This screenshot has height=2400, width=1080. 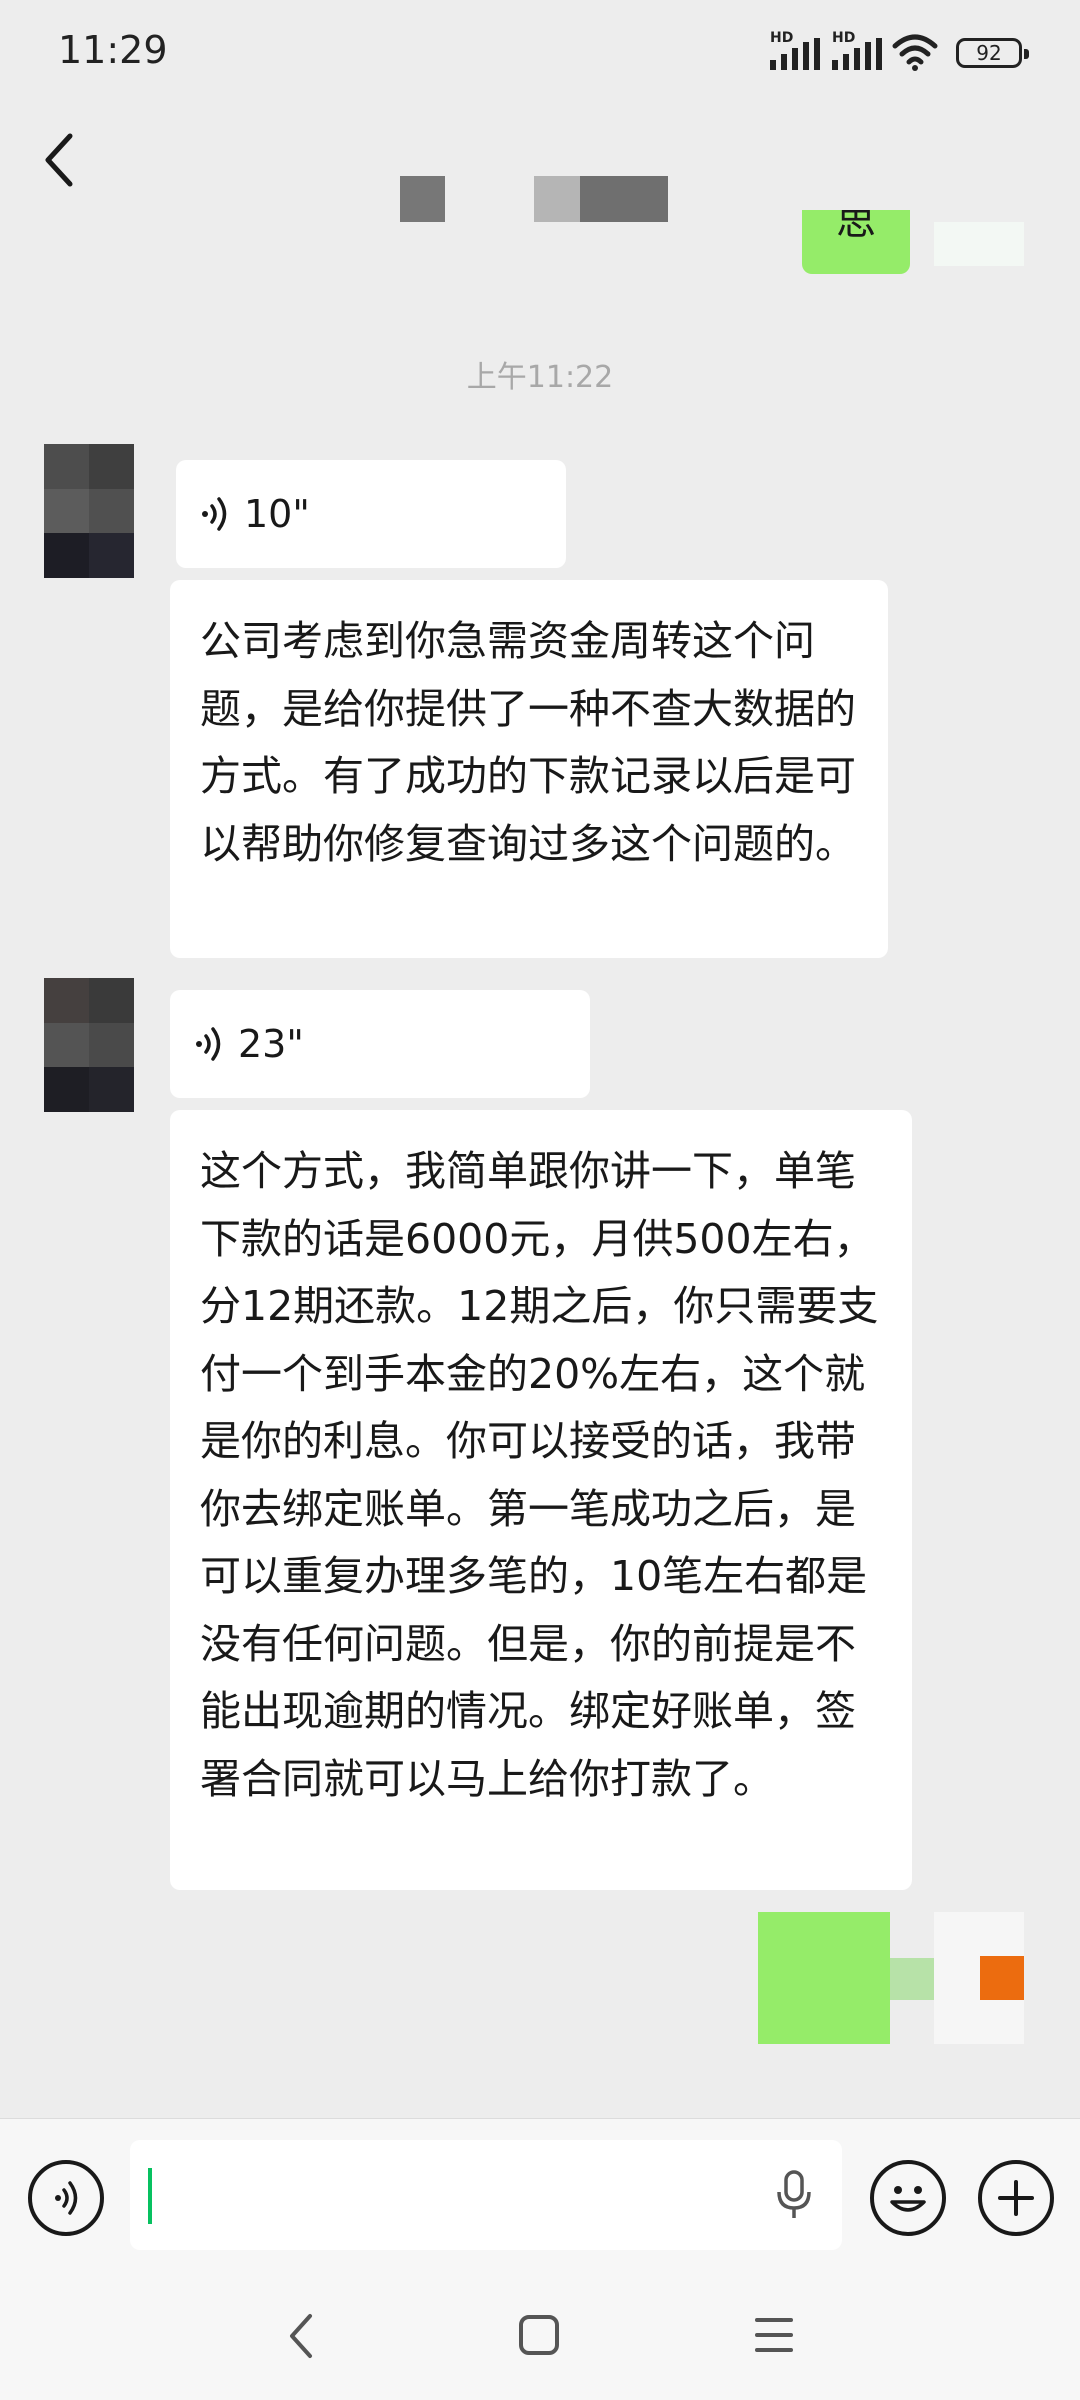 I want to click on hd-label-1: HD, so click(x=782, y=38).